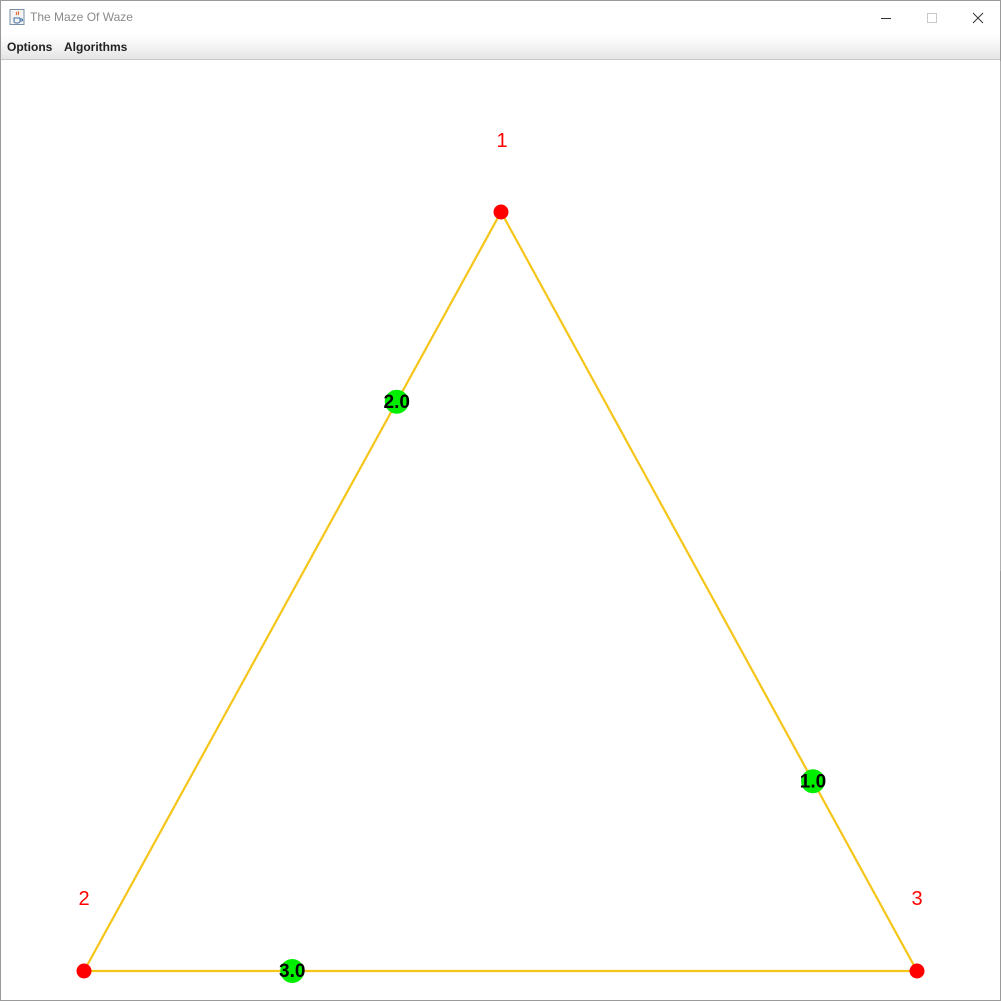  What do you see at coordinates (292, 971) in the screenshot?
I see `edge-weight-label: 3.0` at bounding box center [292, 971].